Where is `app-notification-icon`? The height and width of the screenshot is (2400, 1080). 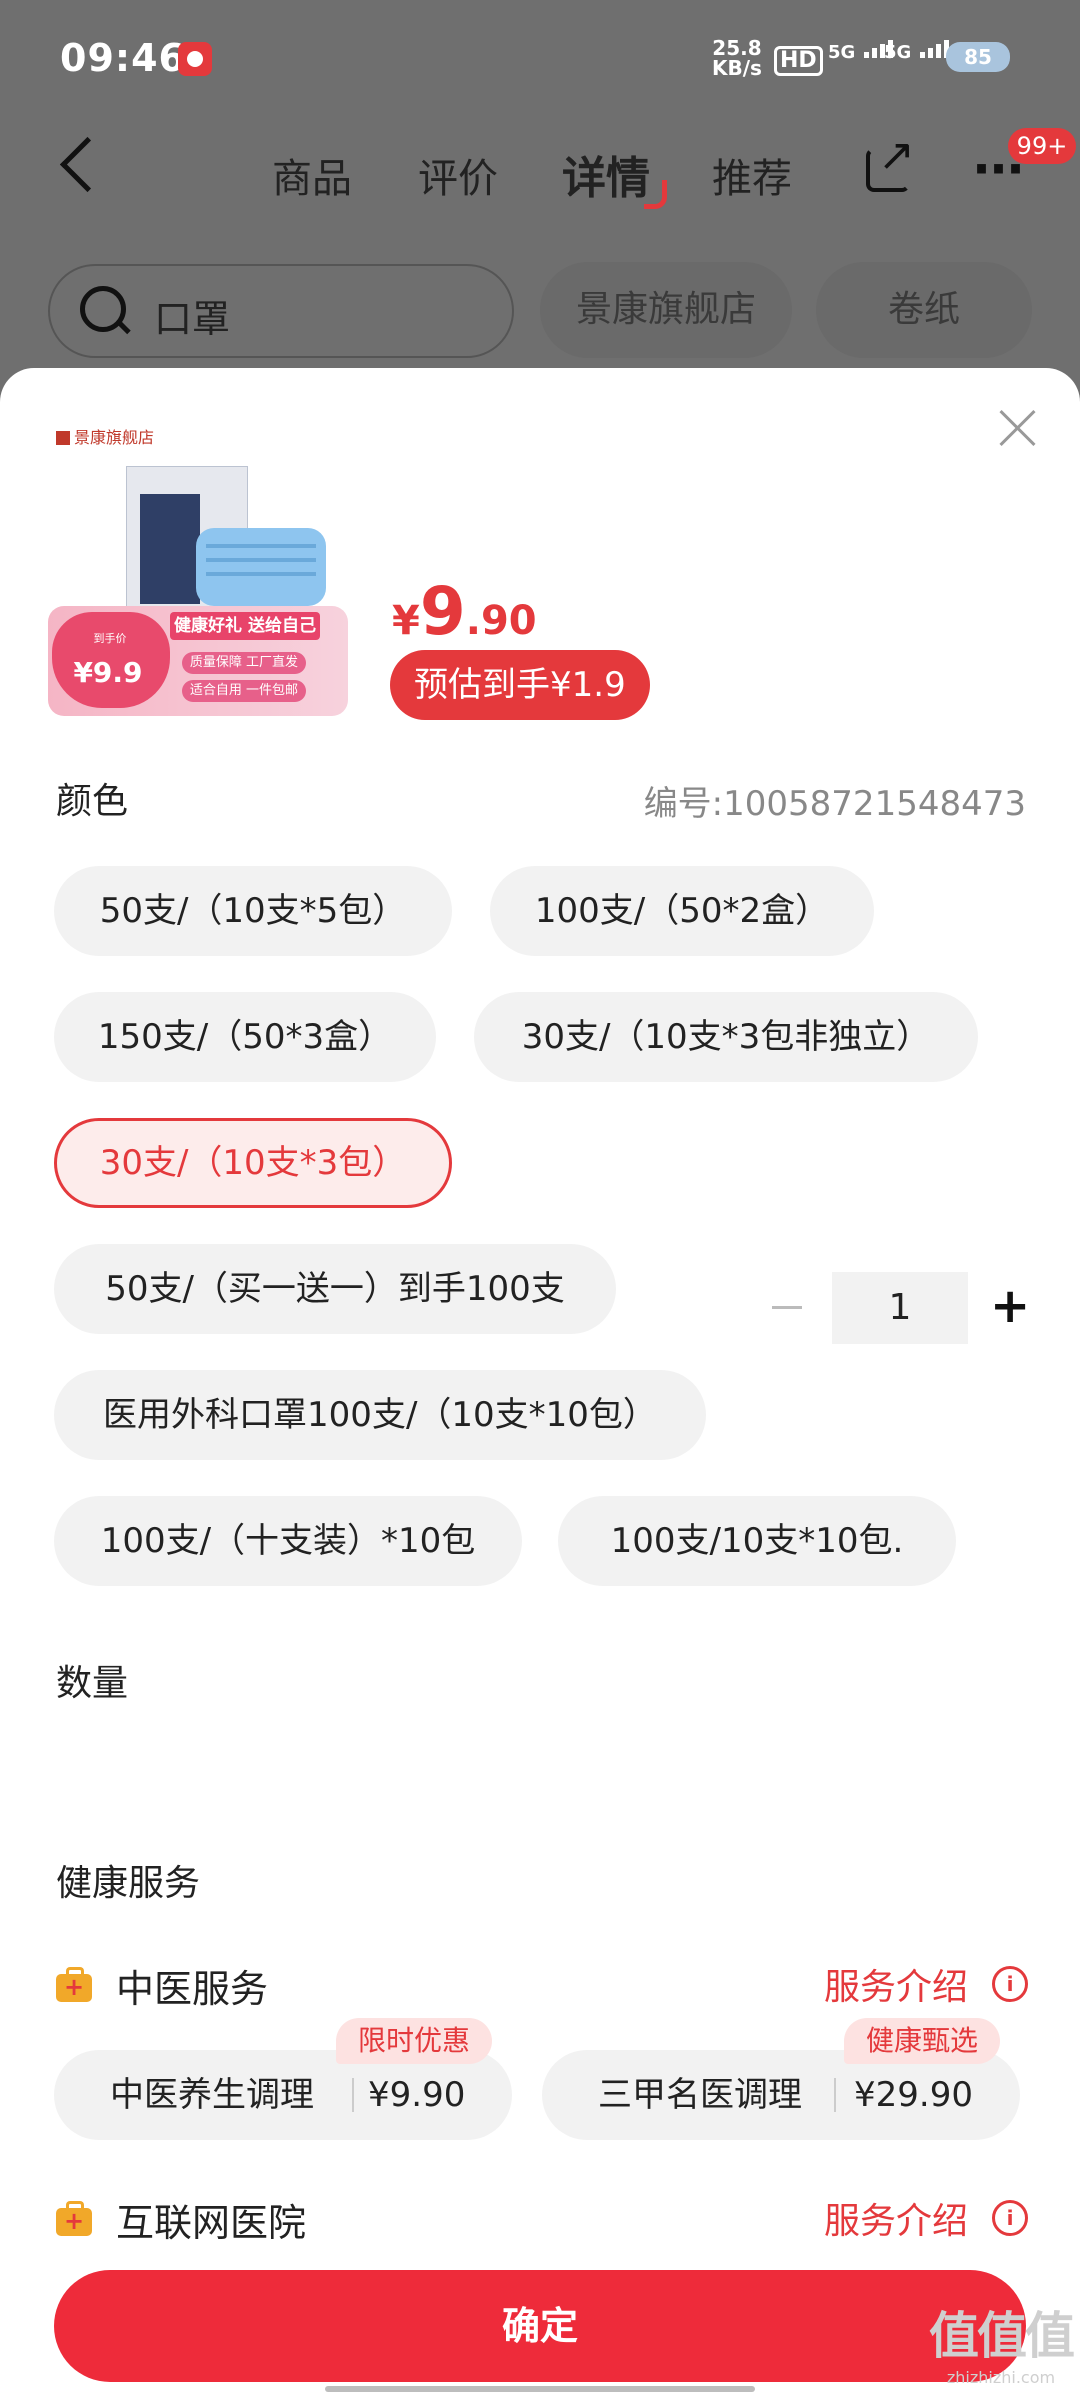
app-notification-icon is located at coordinates (195, 59).